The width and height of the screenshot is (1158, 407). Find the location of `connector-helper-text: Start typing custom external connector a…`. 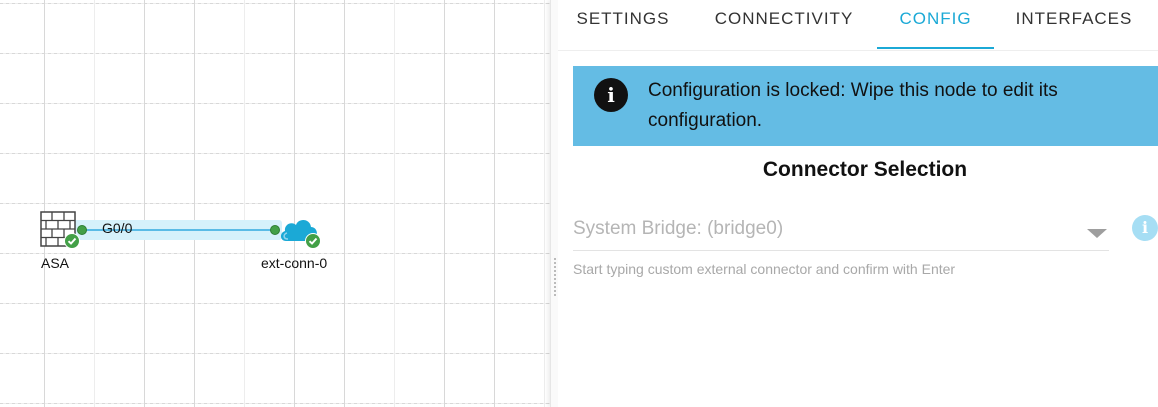

connector-helper-text: Start typing custom external connector a… is located at coordinates (764, 269).